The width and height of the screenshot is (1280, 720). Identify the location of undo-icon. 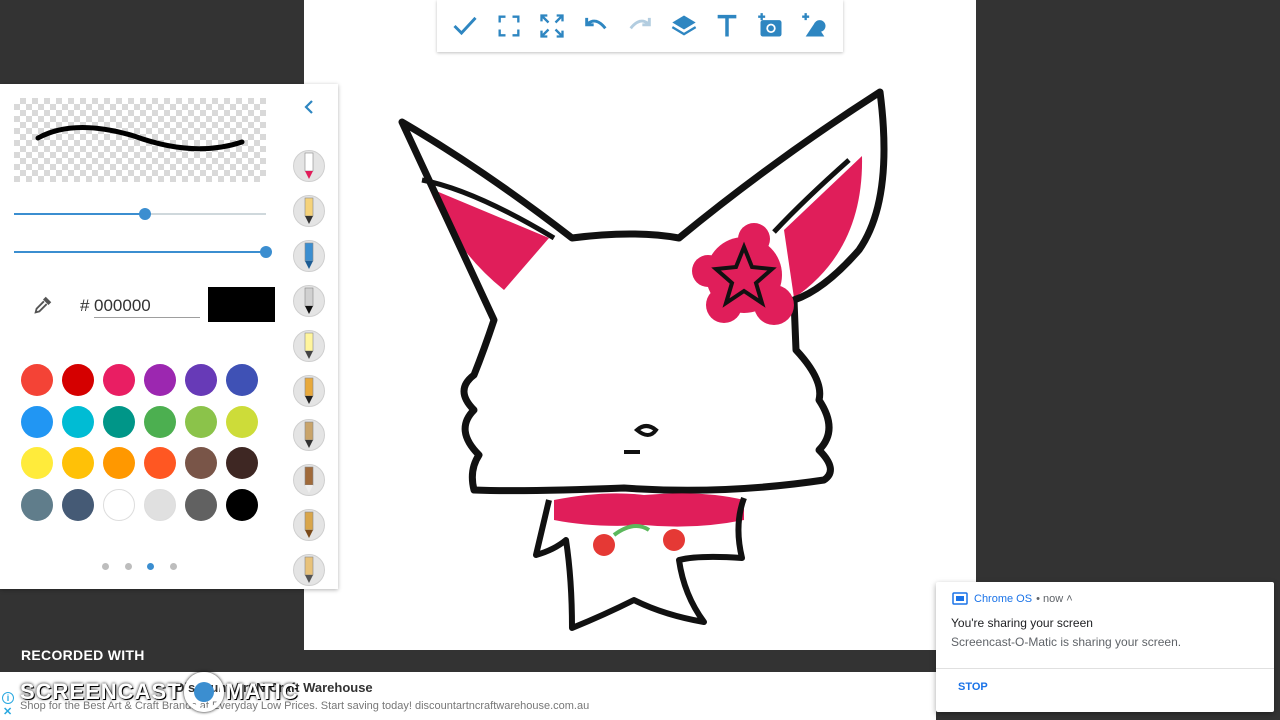
(596, 23).